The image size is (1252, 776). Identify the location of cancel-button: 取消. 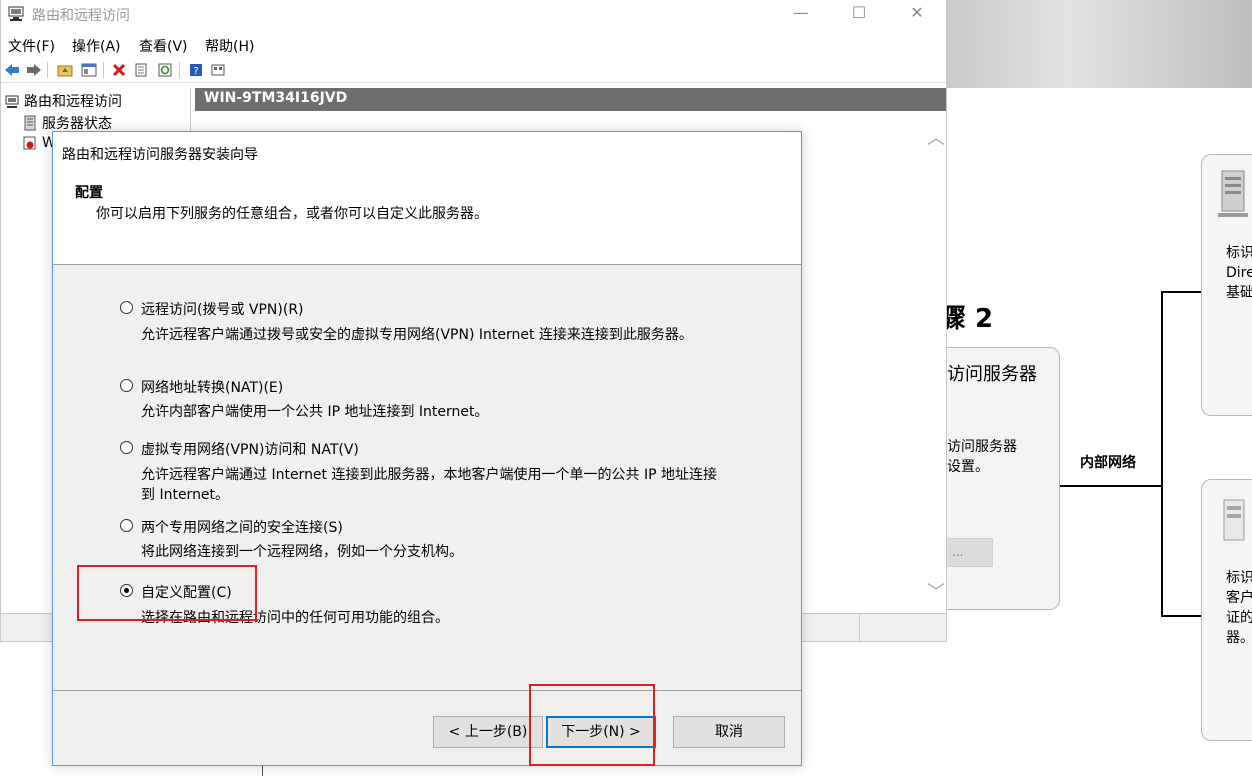
(729, 732).